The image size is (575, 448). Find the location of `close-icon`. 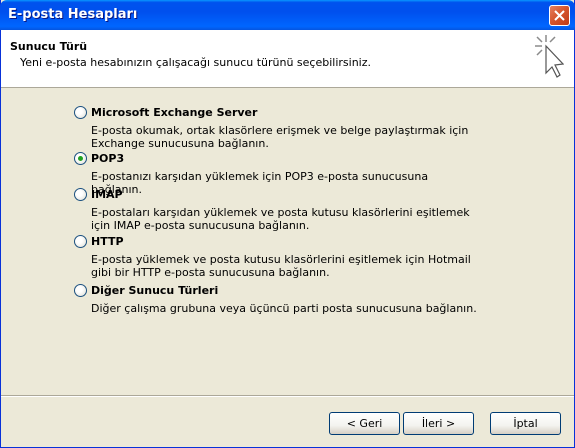

close-icon is located at coordinates (559, 15).